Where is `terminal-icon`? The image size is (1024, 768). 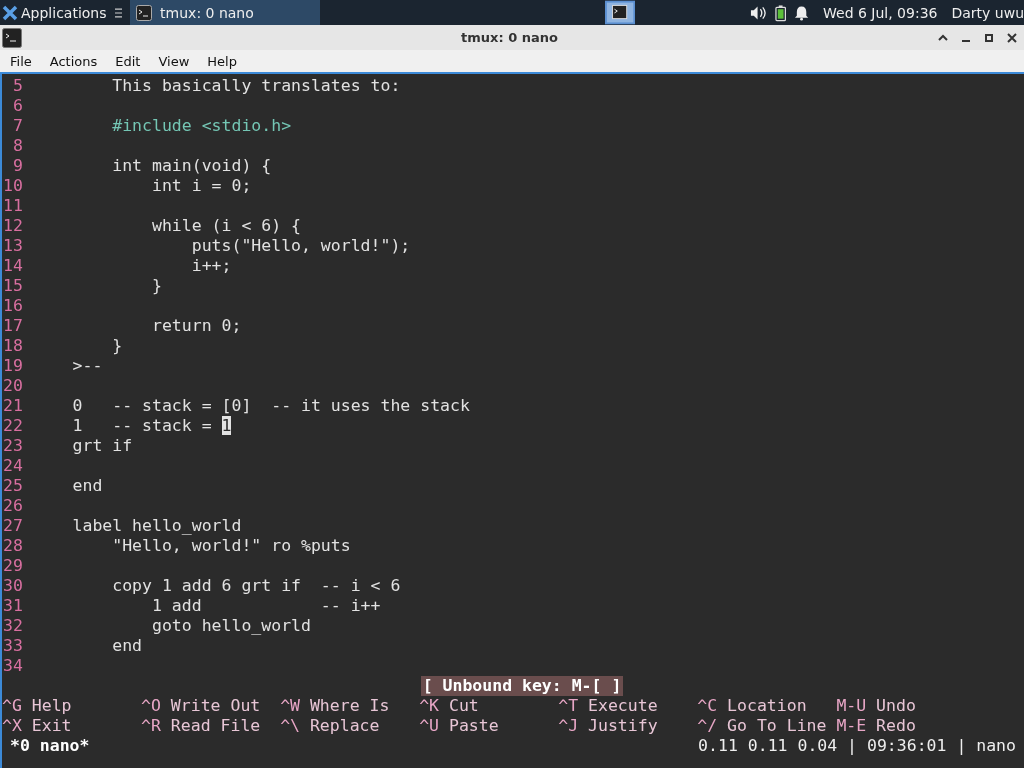
terminal-icon is located at coordinates (144, 12).